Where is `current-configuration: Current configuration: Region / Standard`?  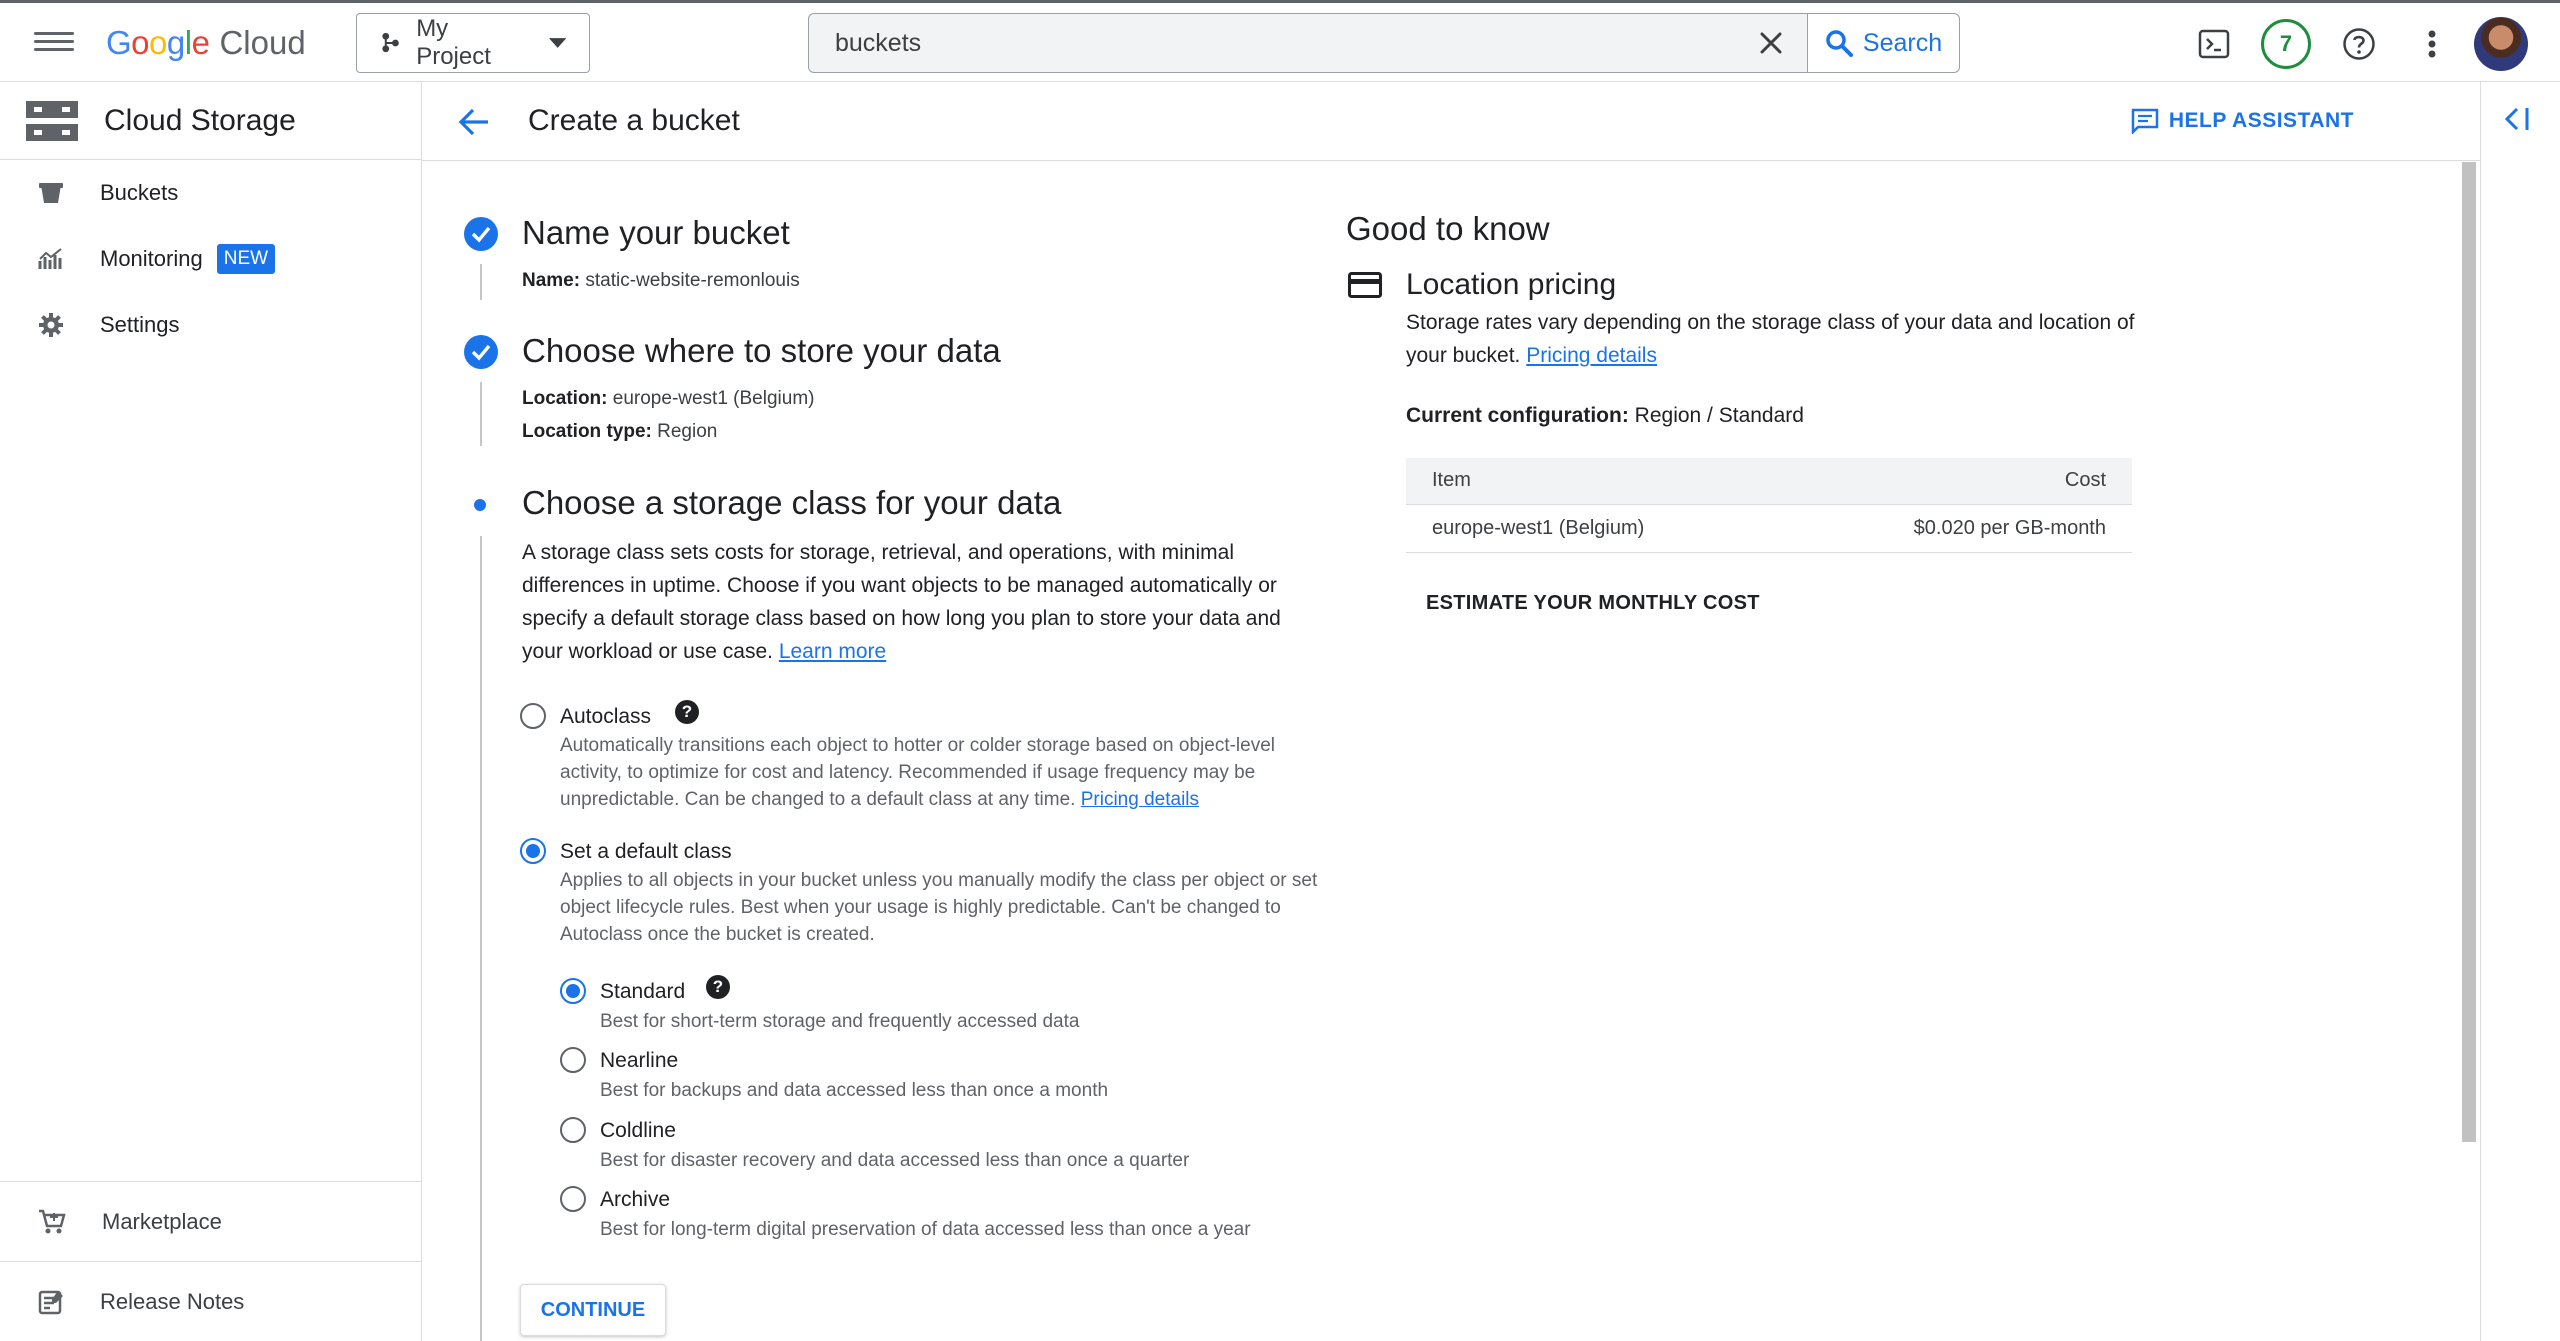
current-configuration: Current configuration: Region / Standard is located at coordinates (1605, 416).